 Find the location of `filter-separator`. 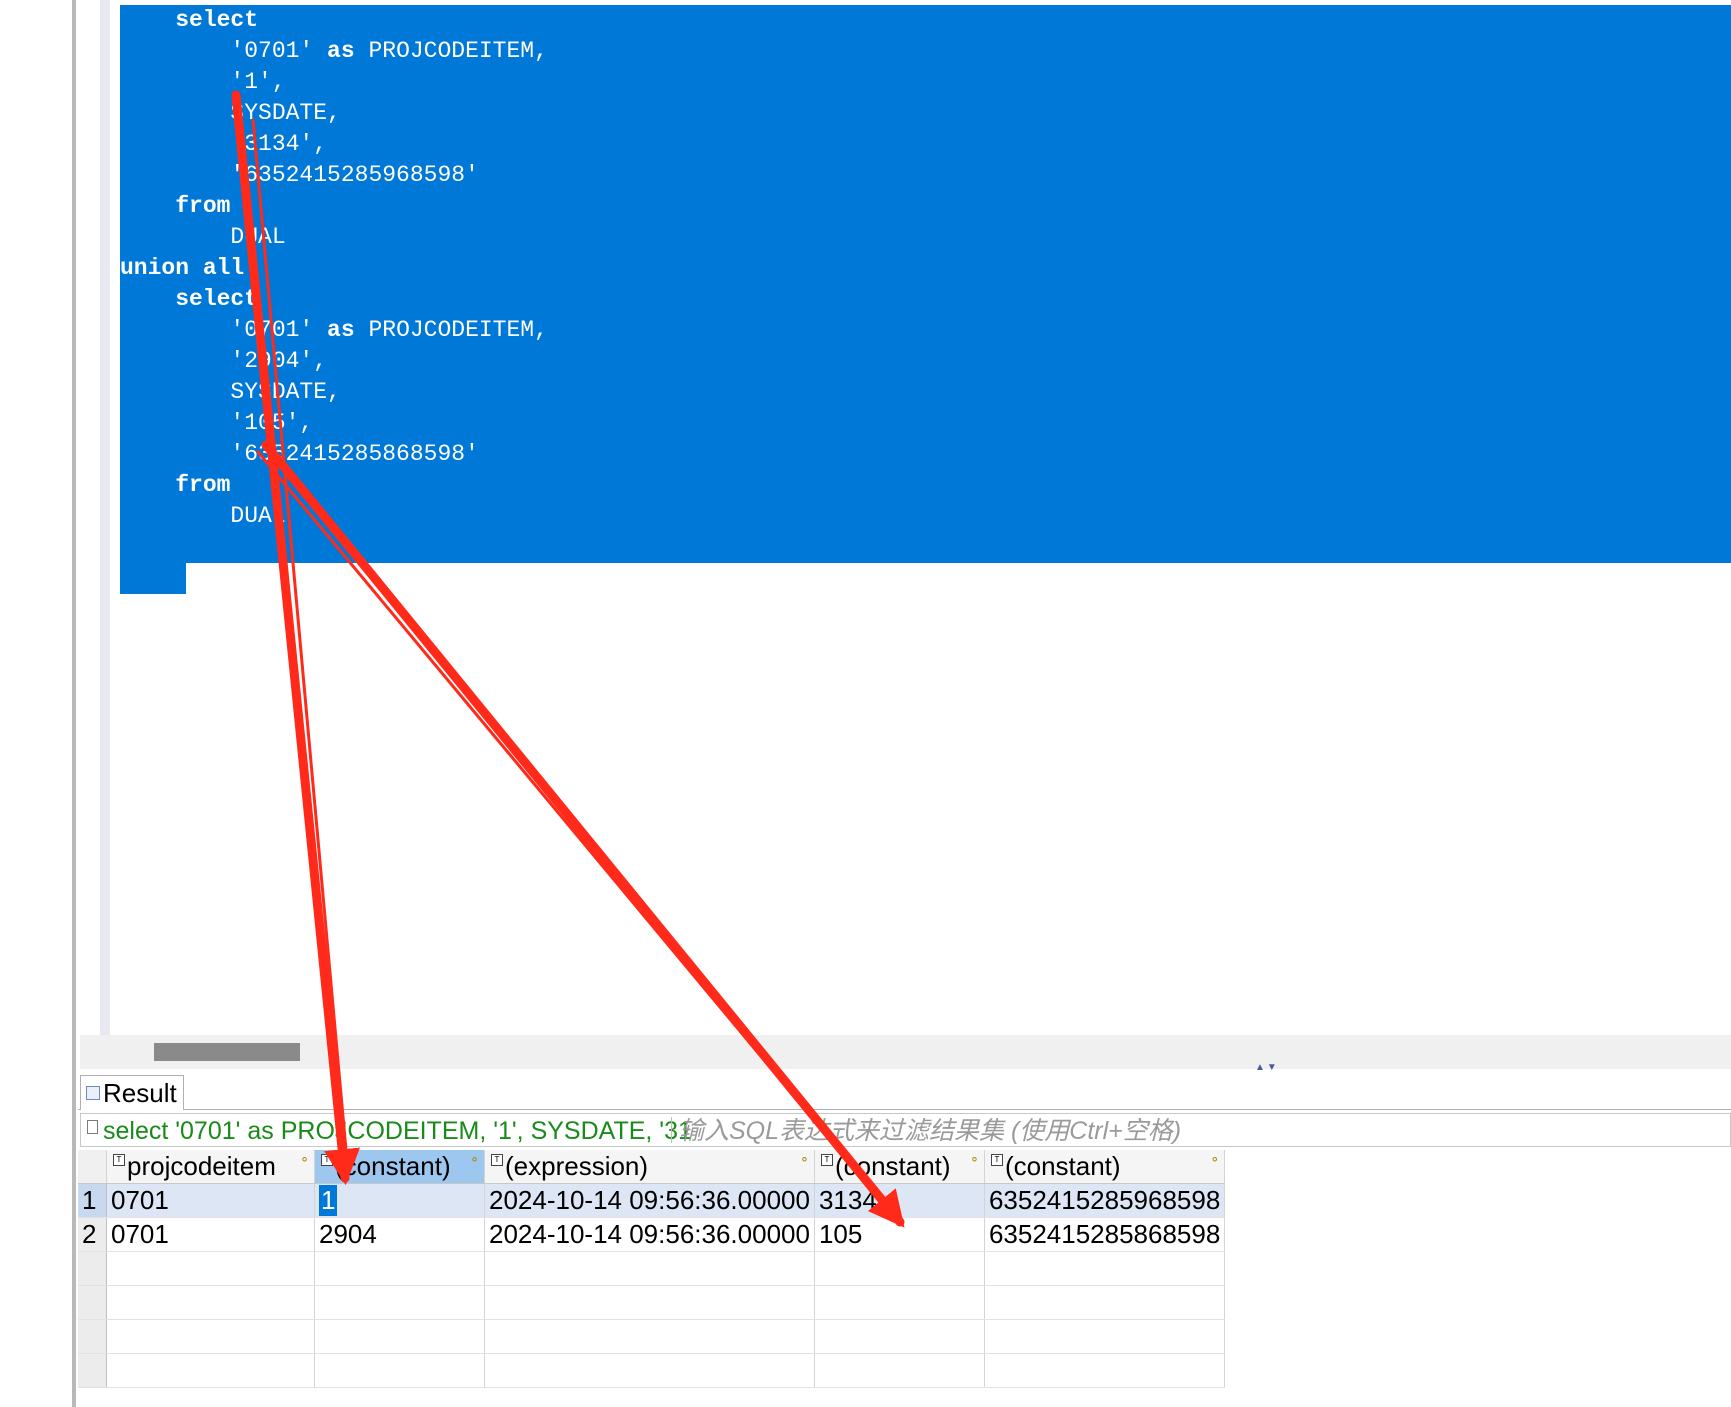

filter-separator is located at coordinates (671, 1130).